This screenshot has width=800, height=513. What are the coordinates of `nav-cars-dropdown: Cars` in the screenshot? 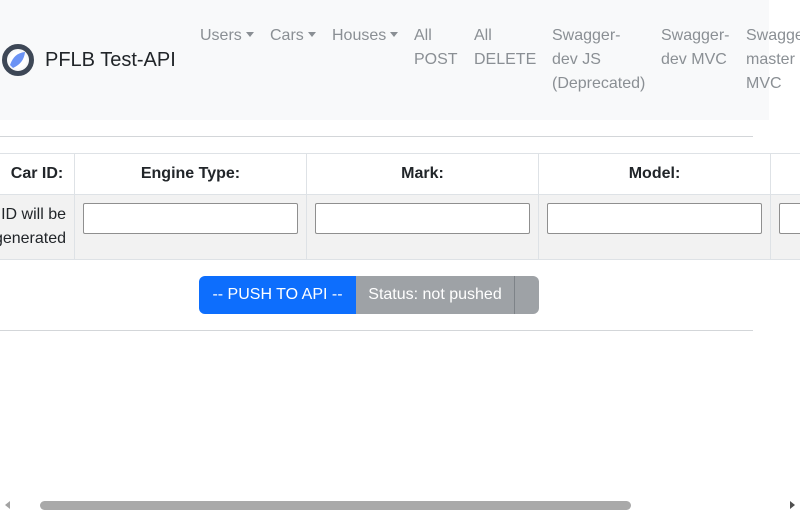 It's located at (293, 36).